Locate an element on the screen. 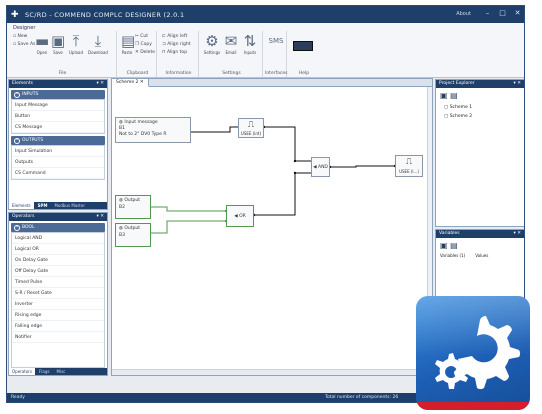 Image resolution: width=542 pixels, height=414 pixels. list-item: Input Simulation is located at coordinates (58, 151).